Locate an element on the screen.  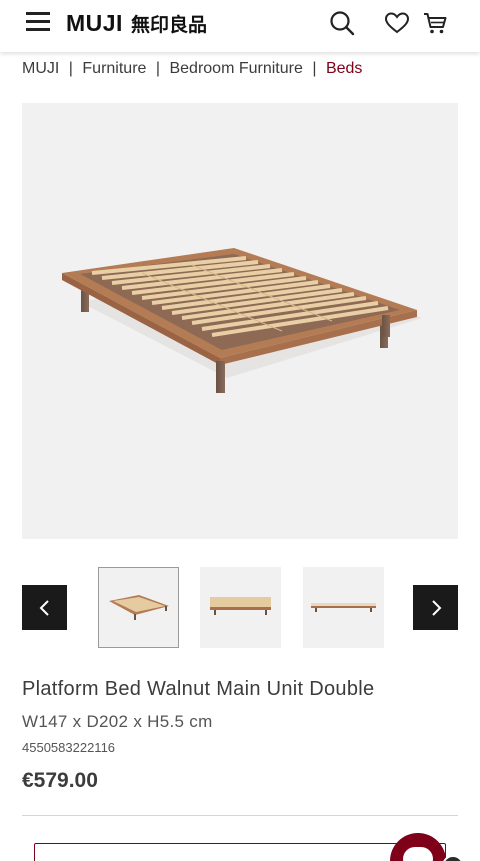
product-sku: 4550583222116 is located at coordinates (69, 747).